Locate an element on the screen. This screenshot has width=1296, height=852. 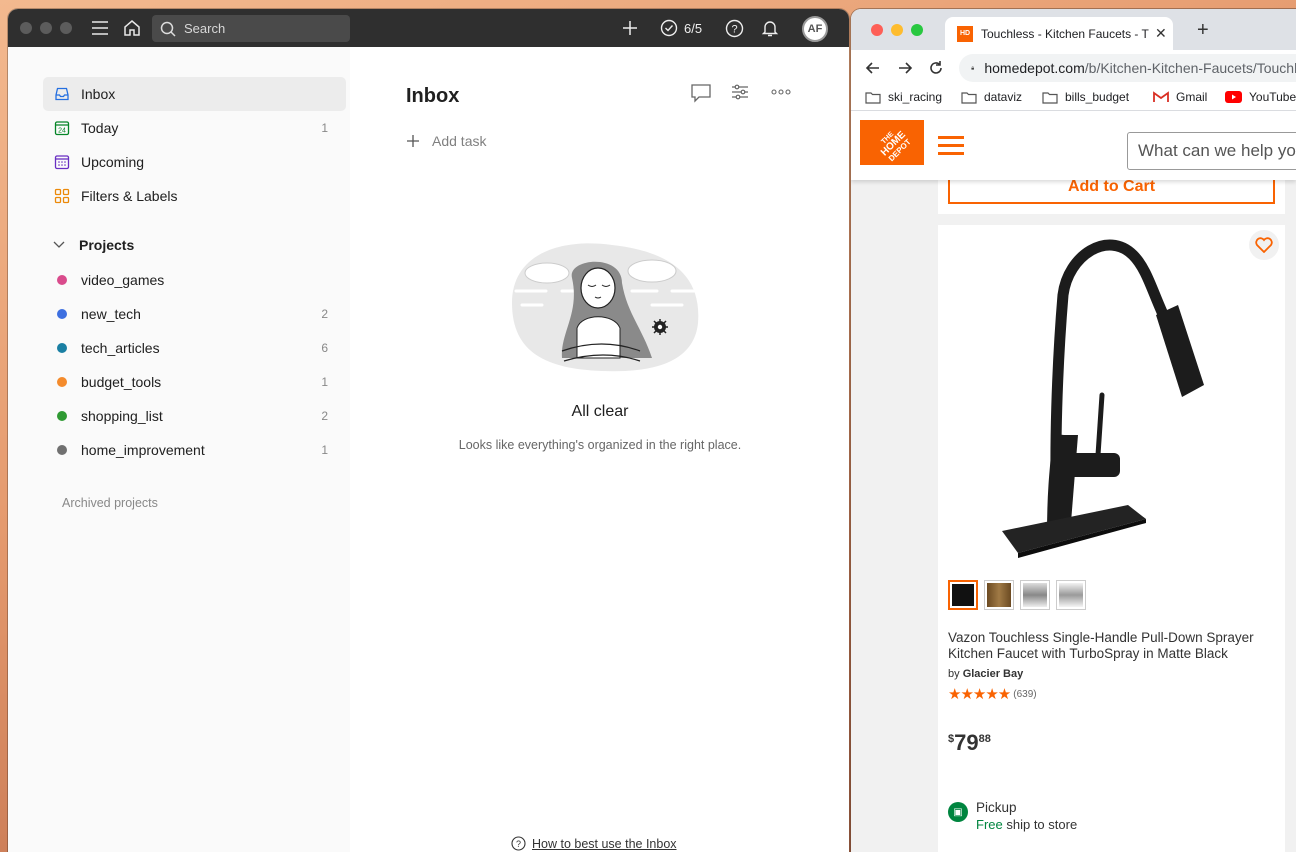
pickup-option: ▣ Pickup Free ship to store is located at coordinates (1012, 816).